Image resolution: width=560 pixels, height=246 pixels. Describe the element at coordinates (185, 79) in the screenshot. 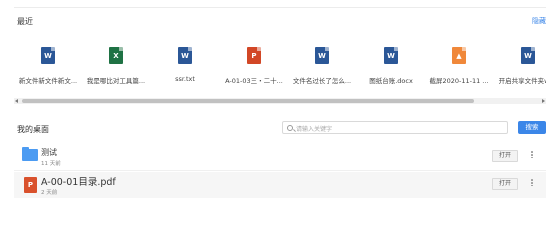

I see `recent-file-name: ssr.txt` at that location.